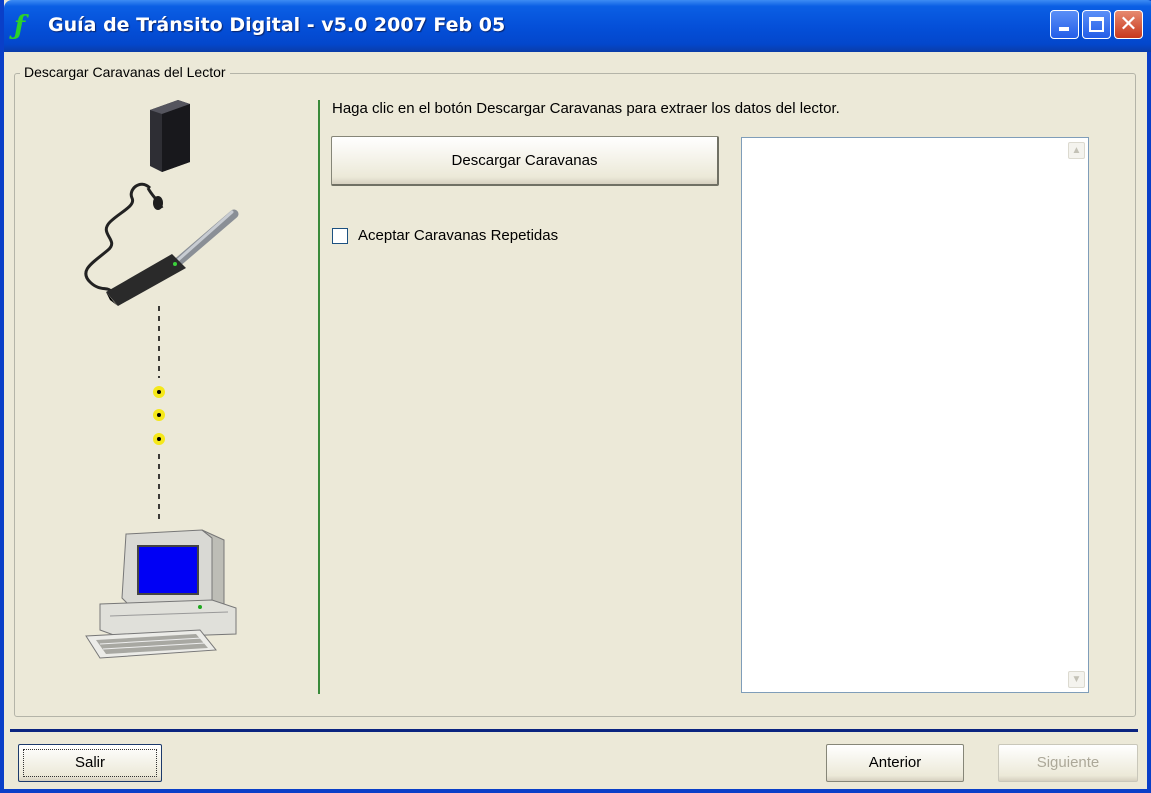 The image size is (1151, 793). I want to click on exit-button-label: Salir, so click(89, 762).